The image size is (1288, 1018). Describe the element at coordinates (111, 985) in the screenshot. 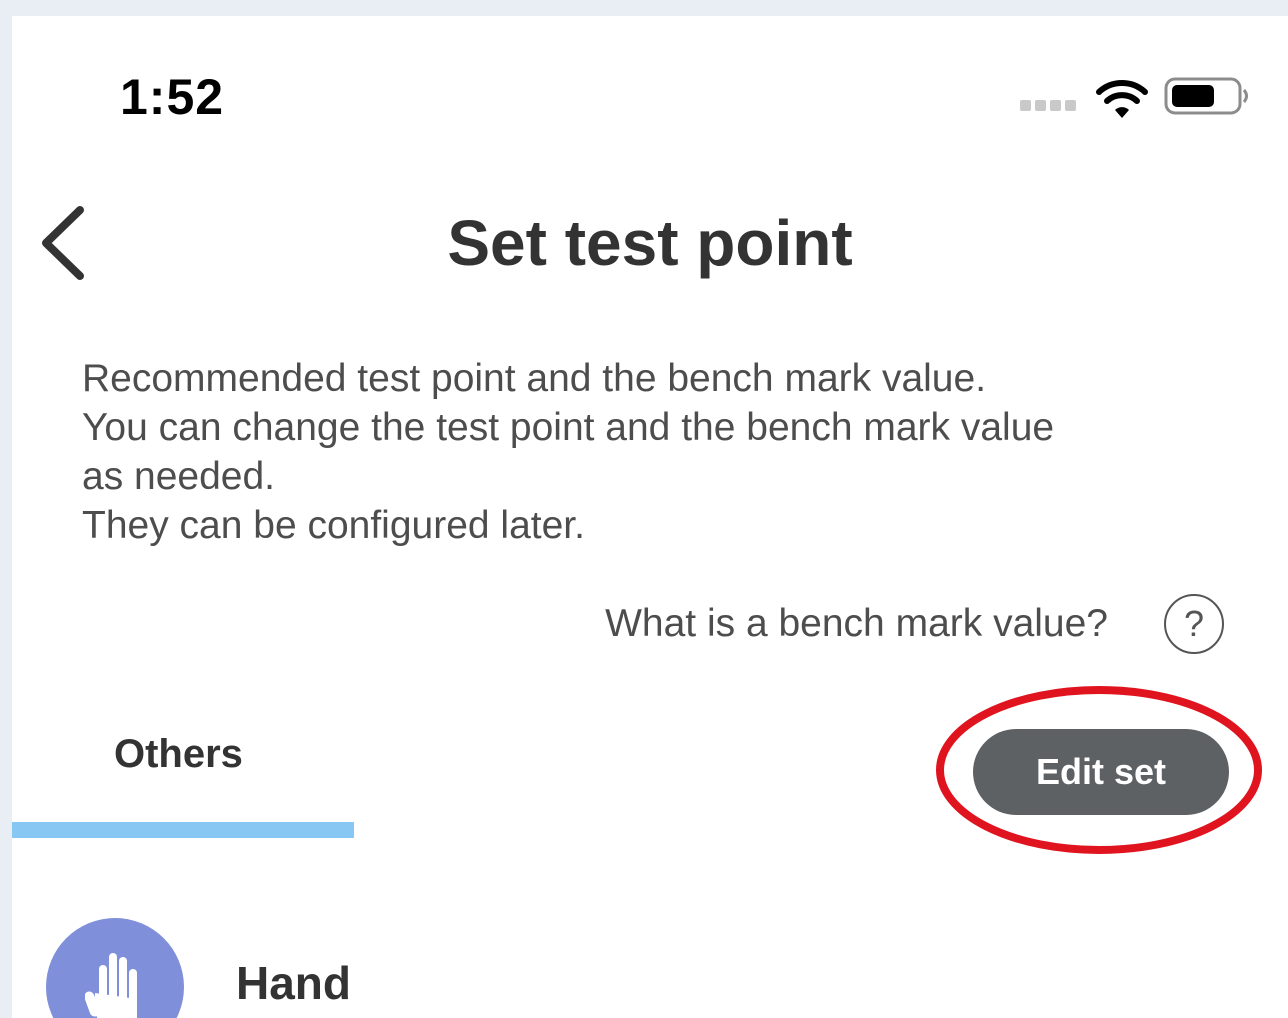

I see `hand-icon` at that location.